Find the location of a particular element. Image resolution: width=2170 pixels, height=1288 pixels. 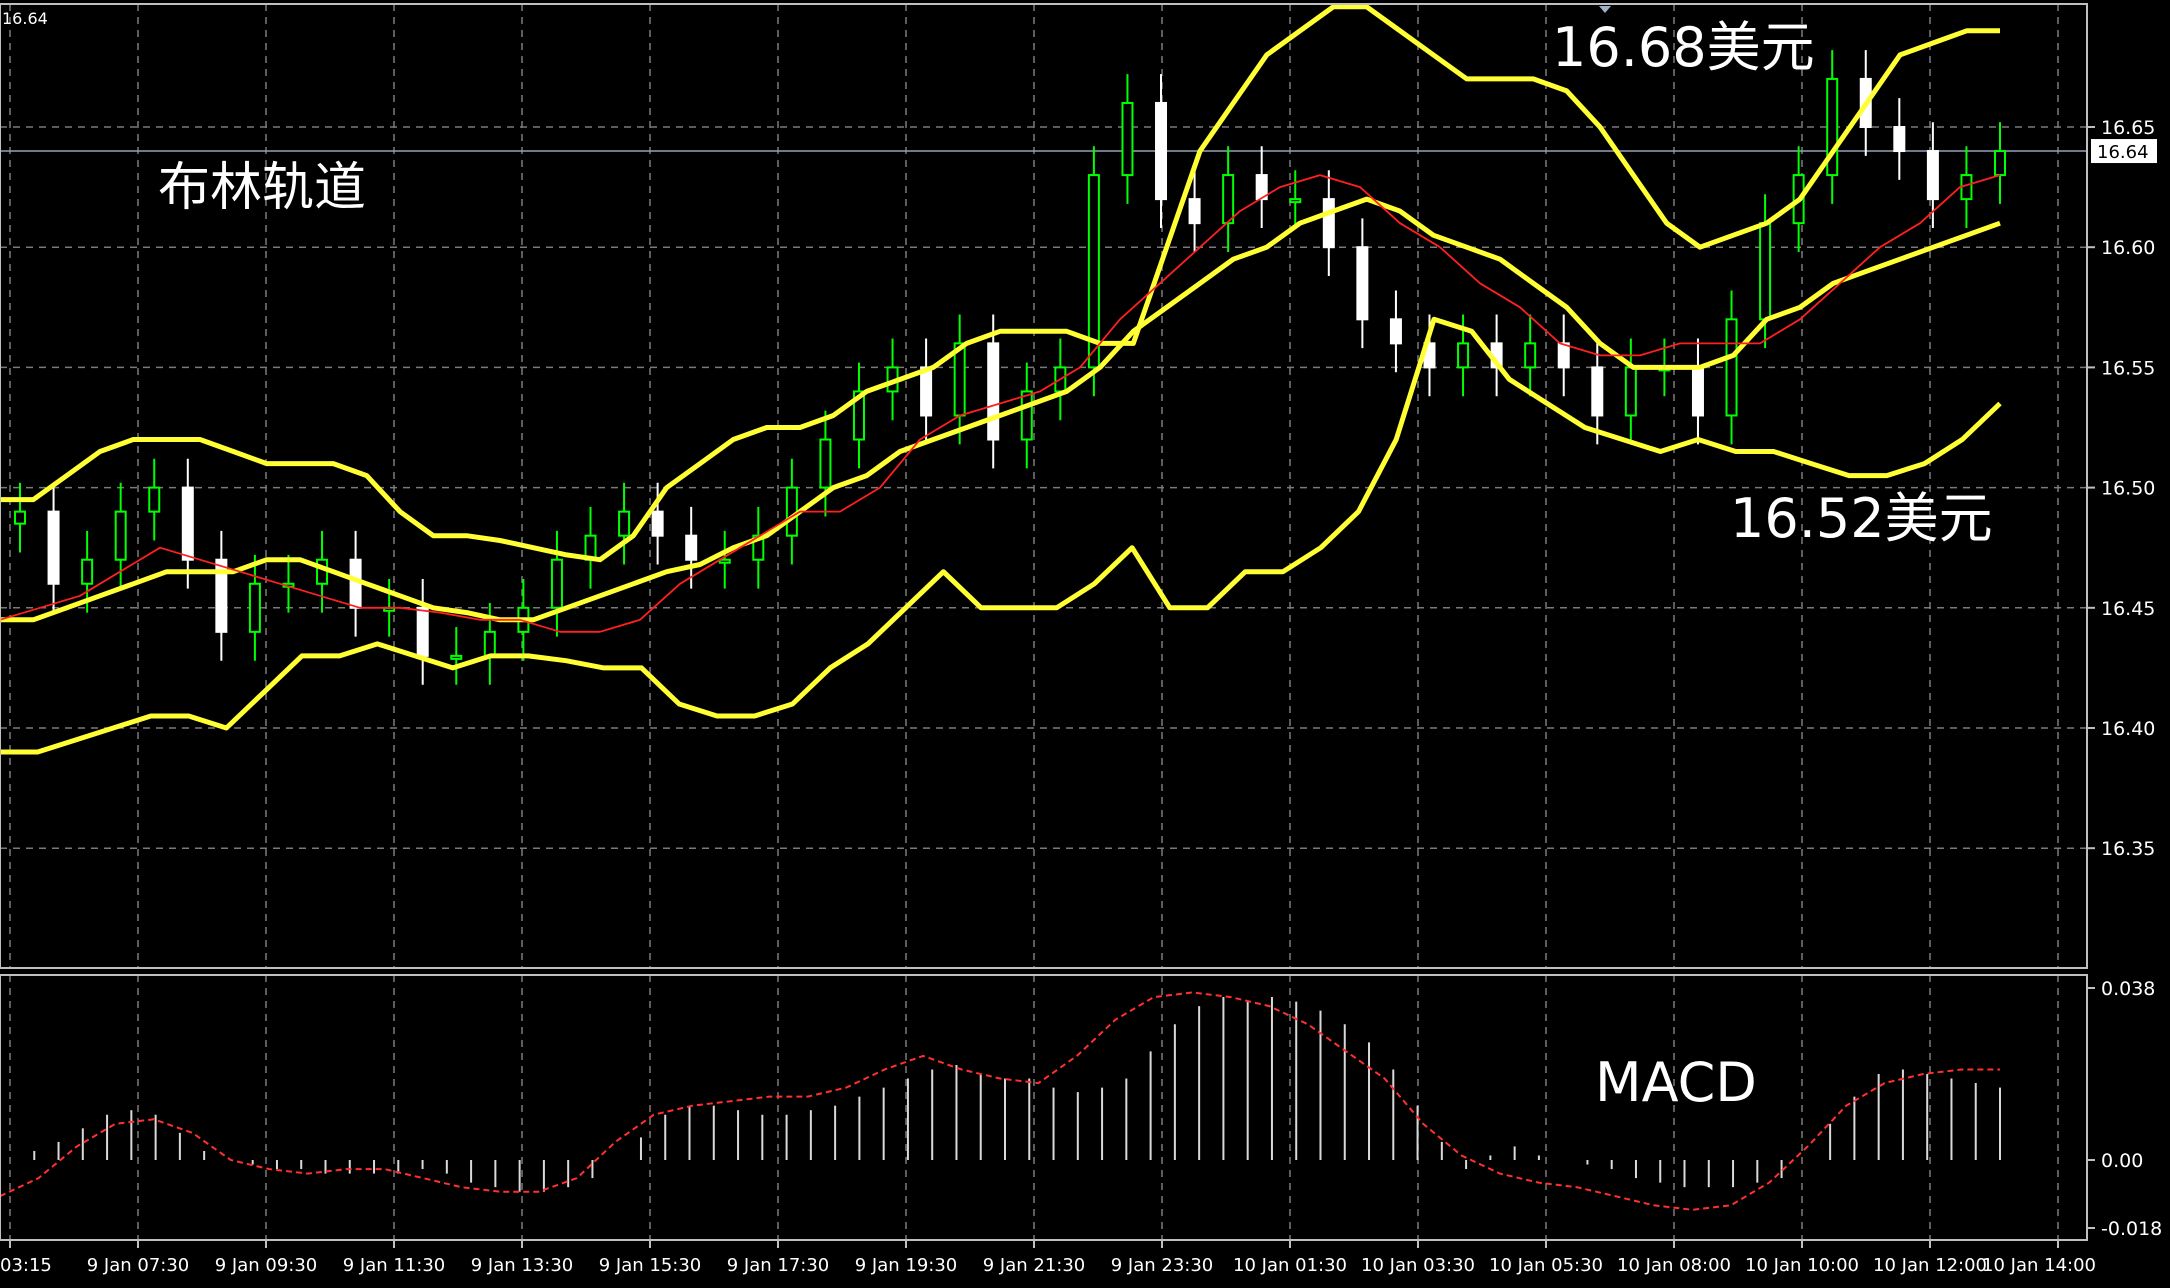

x-tick-label: 9 Jan 17:30 is located at coordinates (778, 1265).